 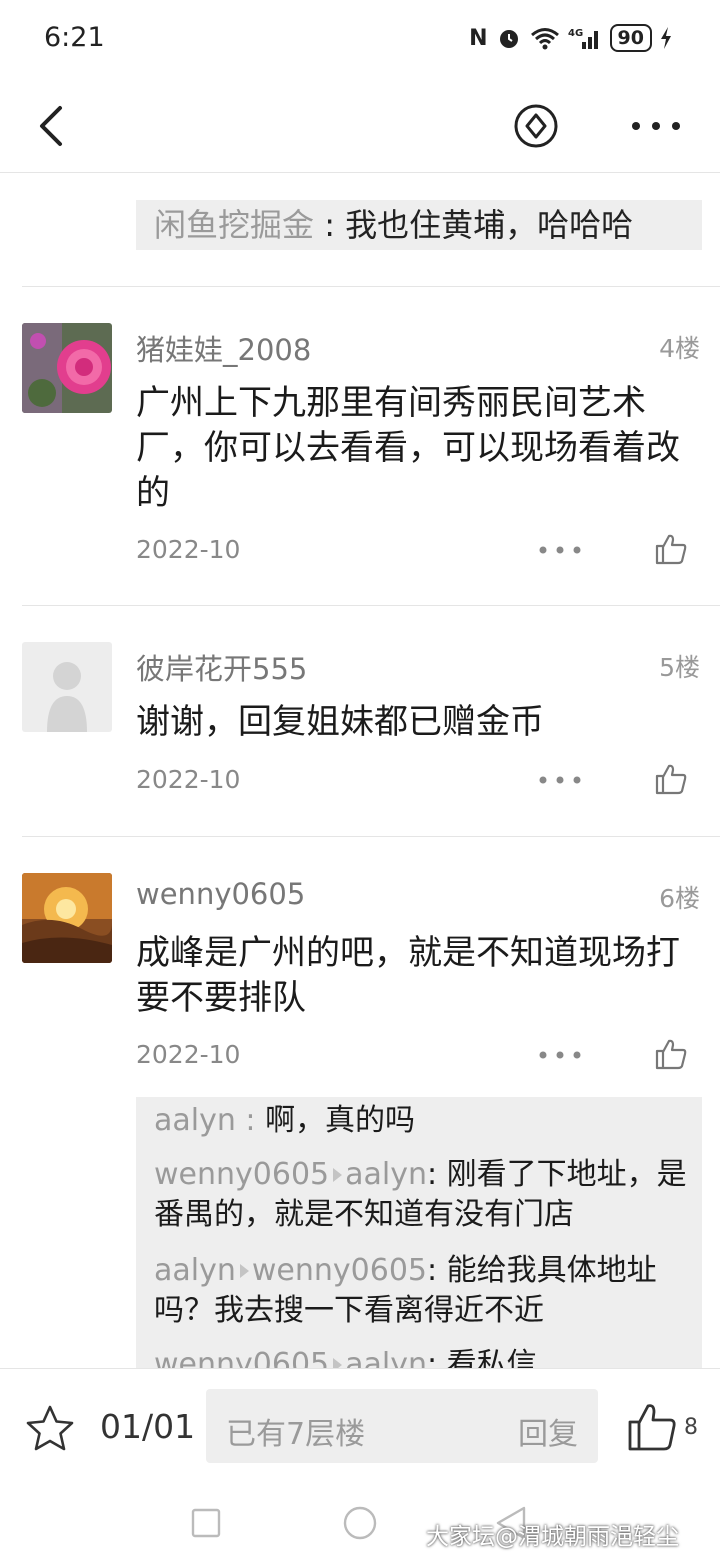 What do you see at coordinates (360, 1523) in the screenshot?
I see `home-icon` at bounding box center [360, 1523].